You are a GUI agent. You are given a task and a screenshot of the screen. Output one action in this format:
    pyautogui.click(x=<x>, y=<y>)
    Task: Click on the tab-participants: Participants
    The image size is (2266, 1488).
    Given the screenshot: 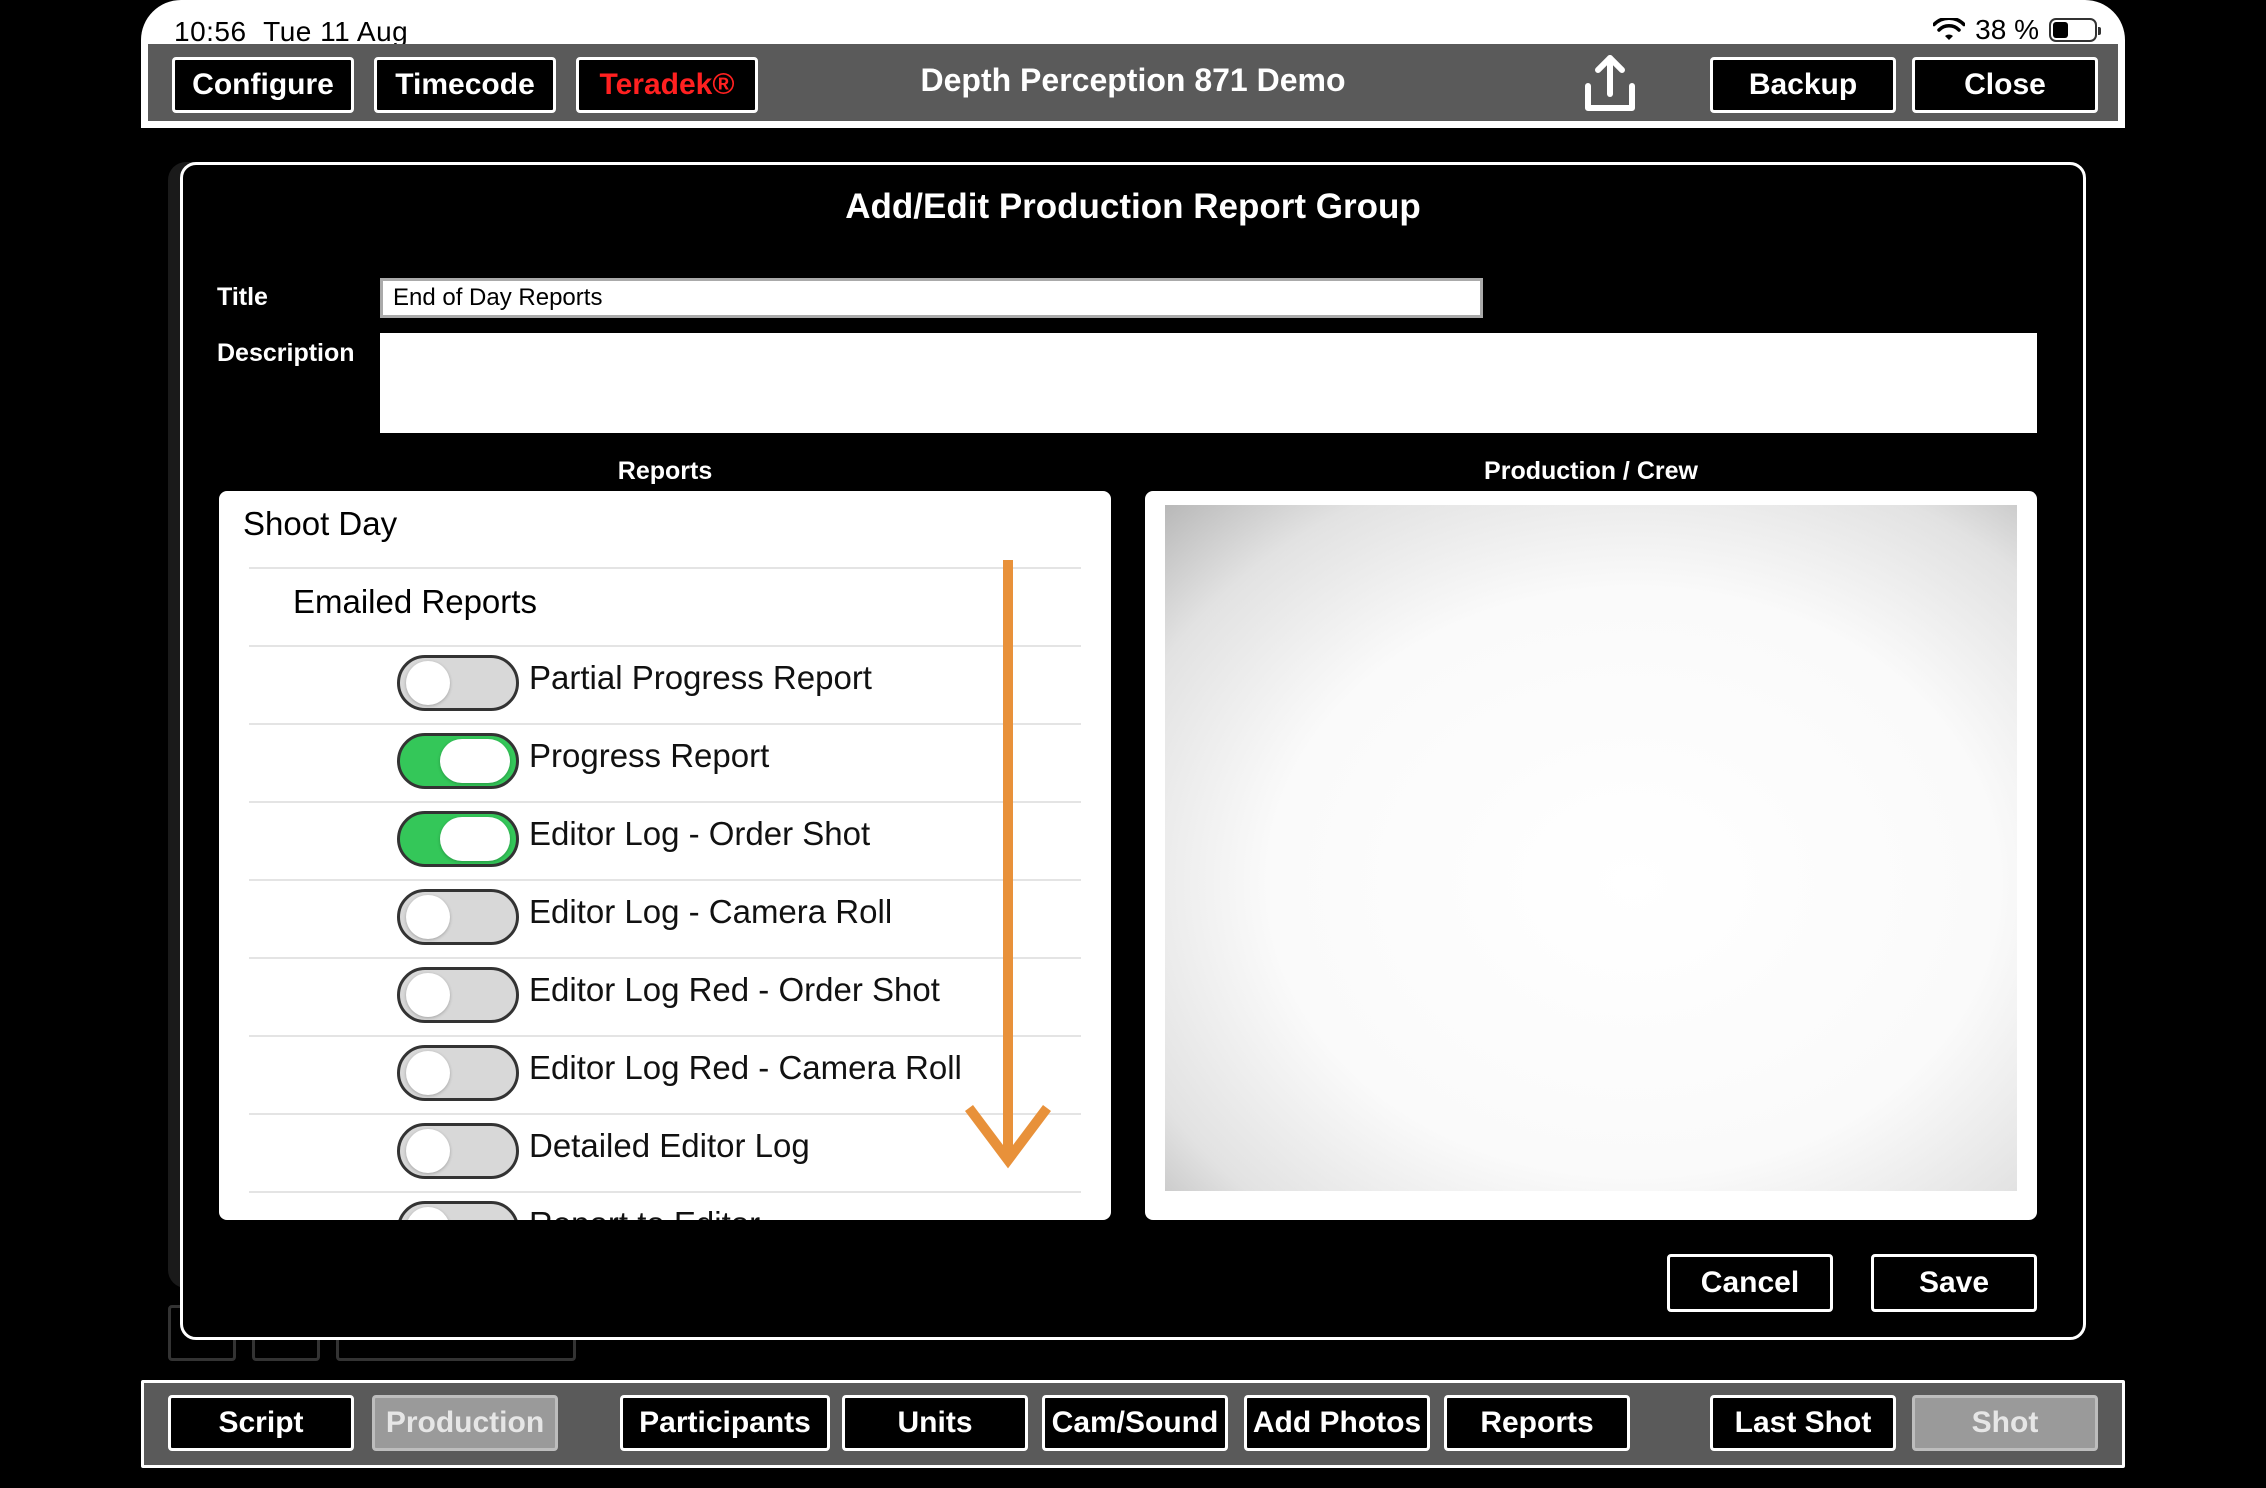 What is the action you would take?
    pyautogui.click(x=725, y=1423)
    